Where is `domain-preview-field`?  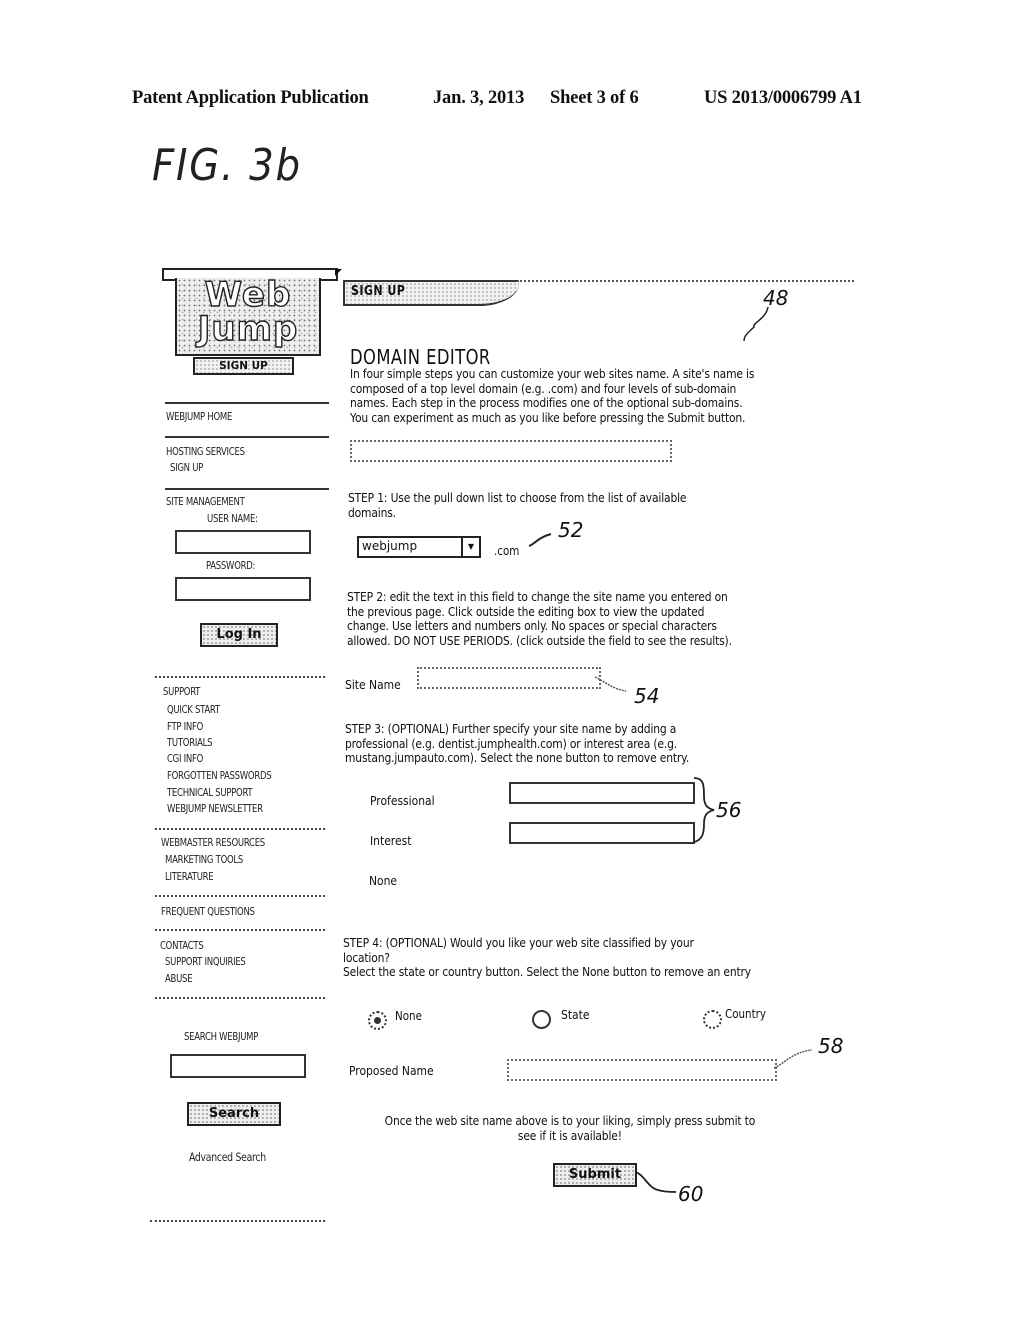 domain-preview-field is located at coordinates (511, 451).